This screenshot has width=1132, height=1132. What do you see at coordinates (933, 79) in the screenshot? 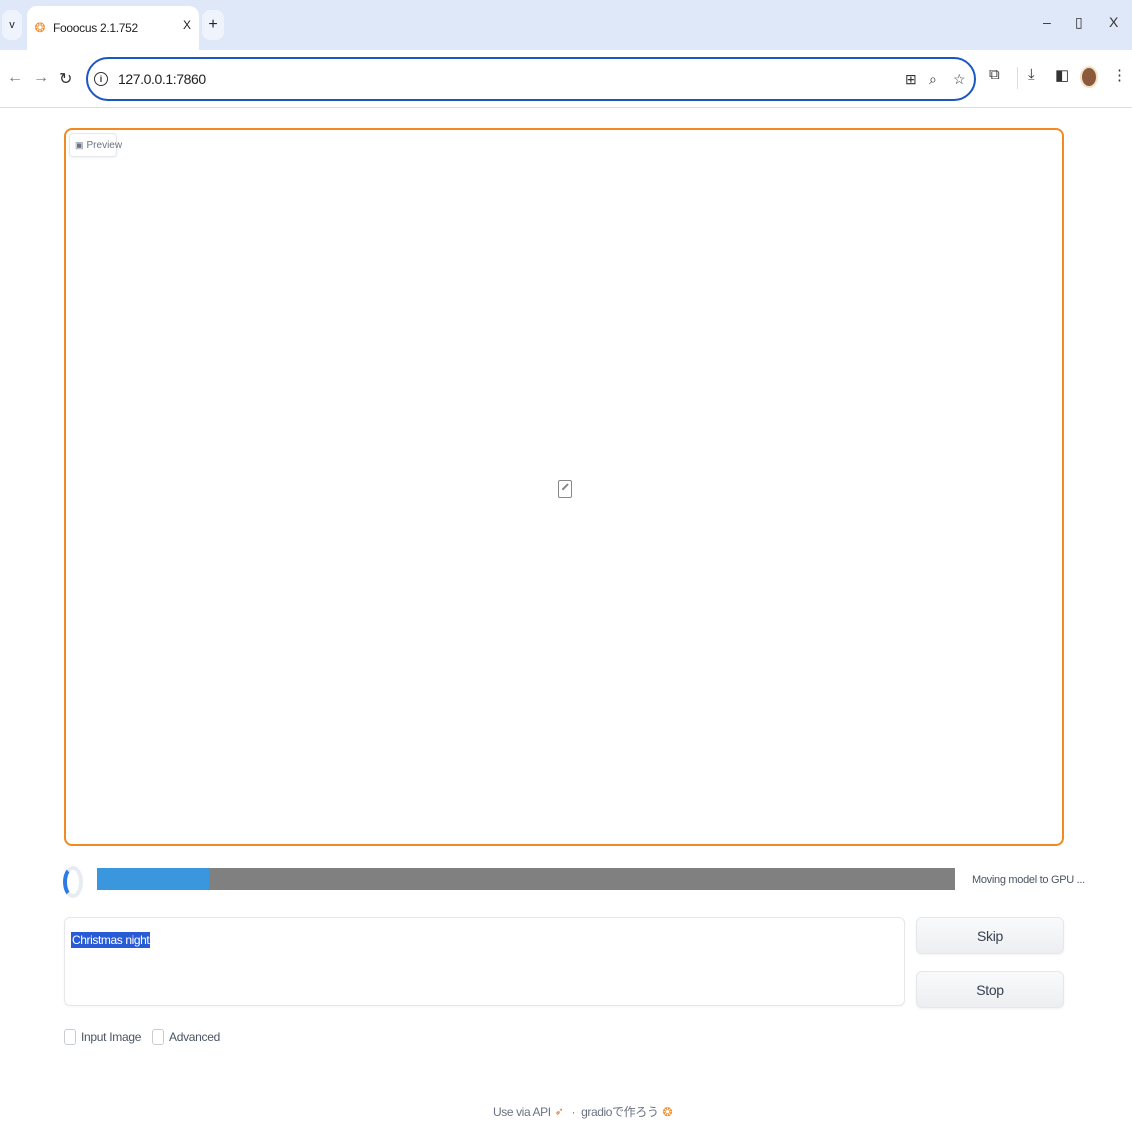
I see `zoom-icon: ⌕` at bounding box center [933, 79].